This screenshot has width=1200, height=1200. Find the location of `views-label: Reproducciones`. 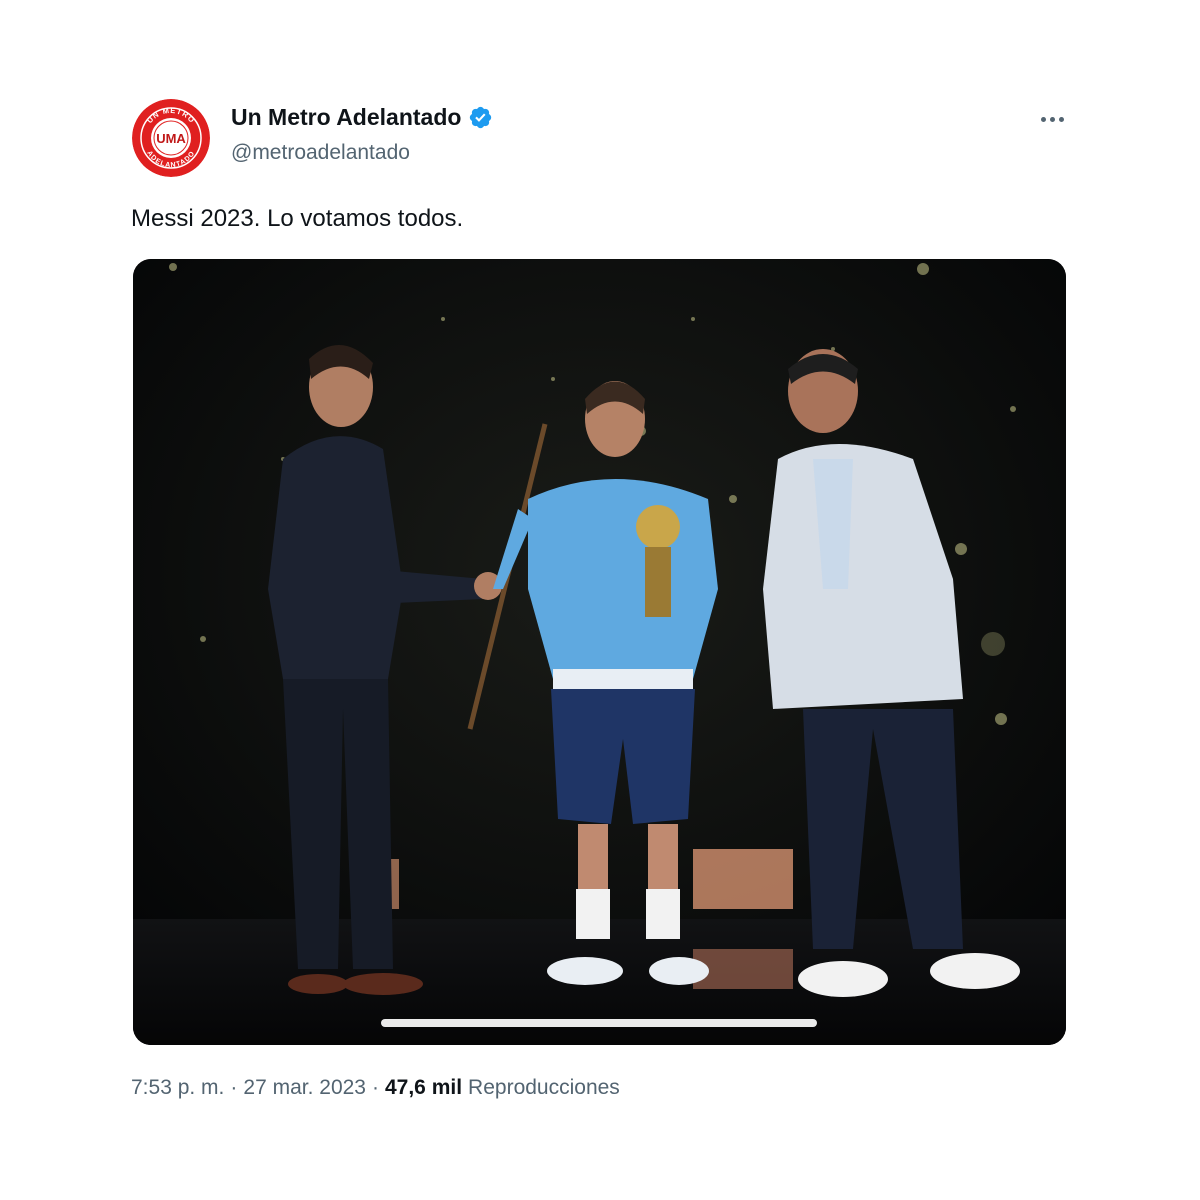

views-label: Reproducciones is located at coordinates (544, 1087).